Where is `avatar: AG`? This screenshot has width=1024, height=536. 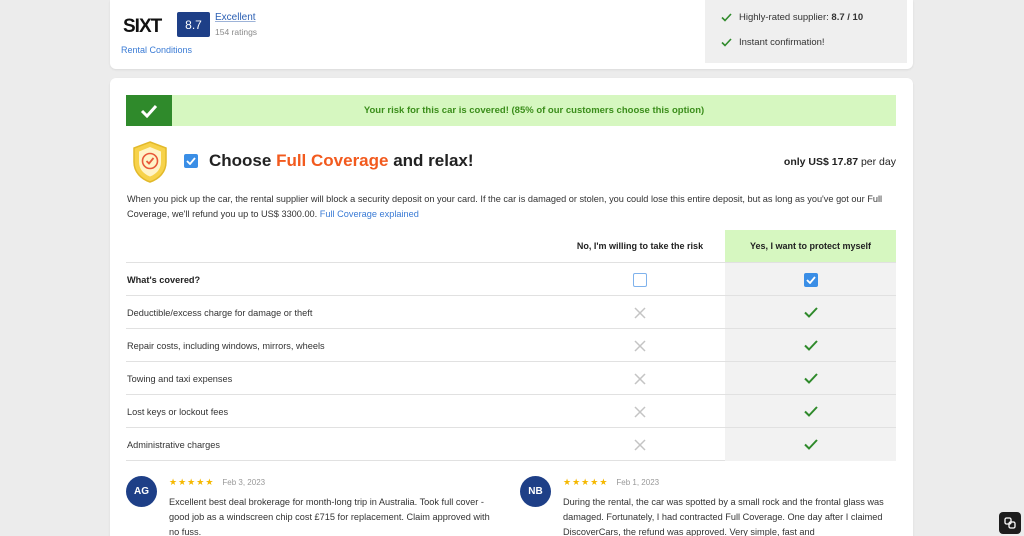
avatar: AG is located at coordinates (141, 491).